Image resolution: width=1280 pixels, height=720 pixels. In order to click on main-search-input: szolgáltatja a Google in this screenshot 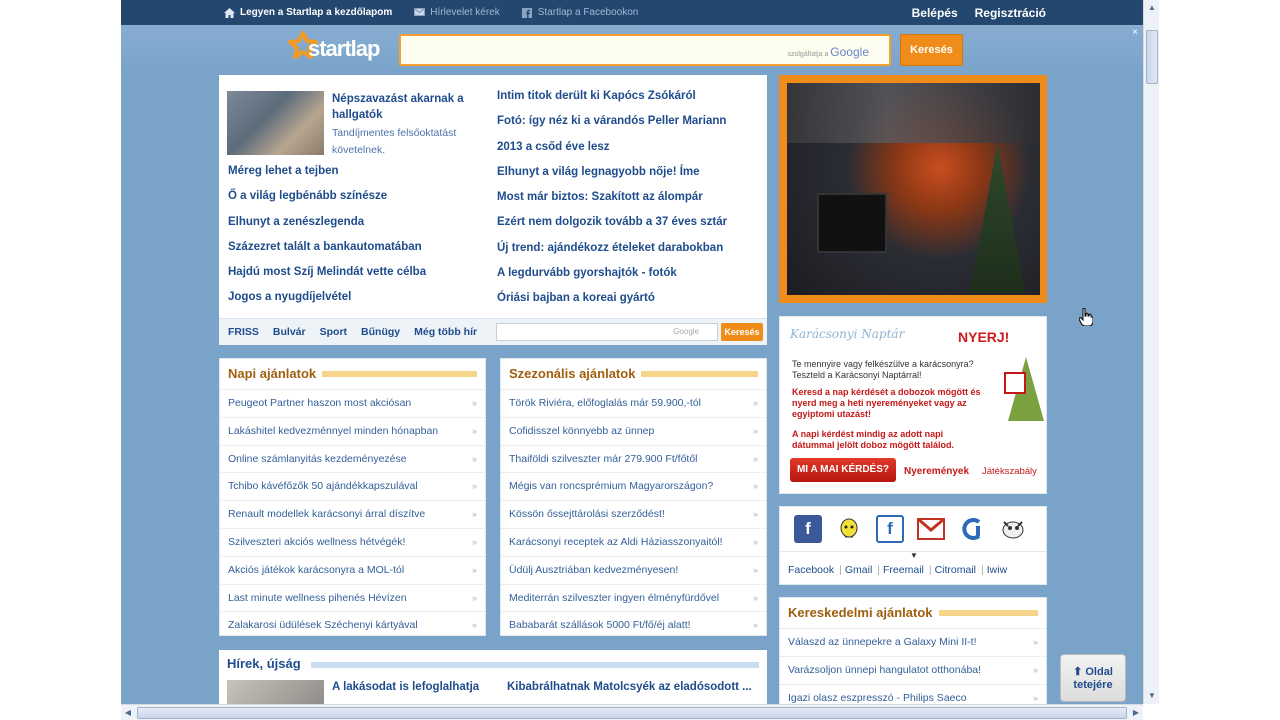, I will do `click(645, 50)`.